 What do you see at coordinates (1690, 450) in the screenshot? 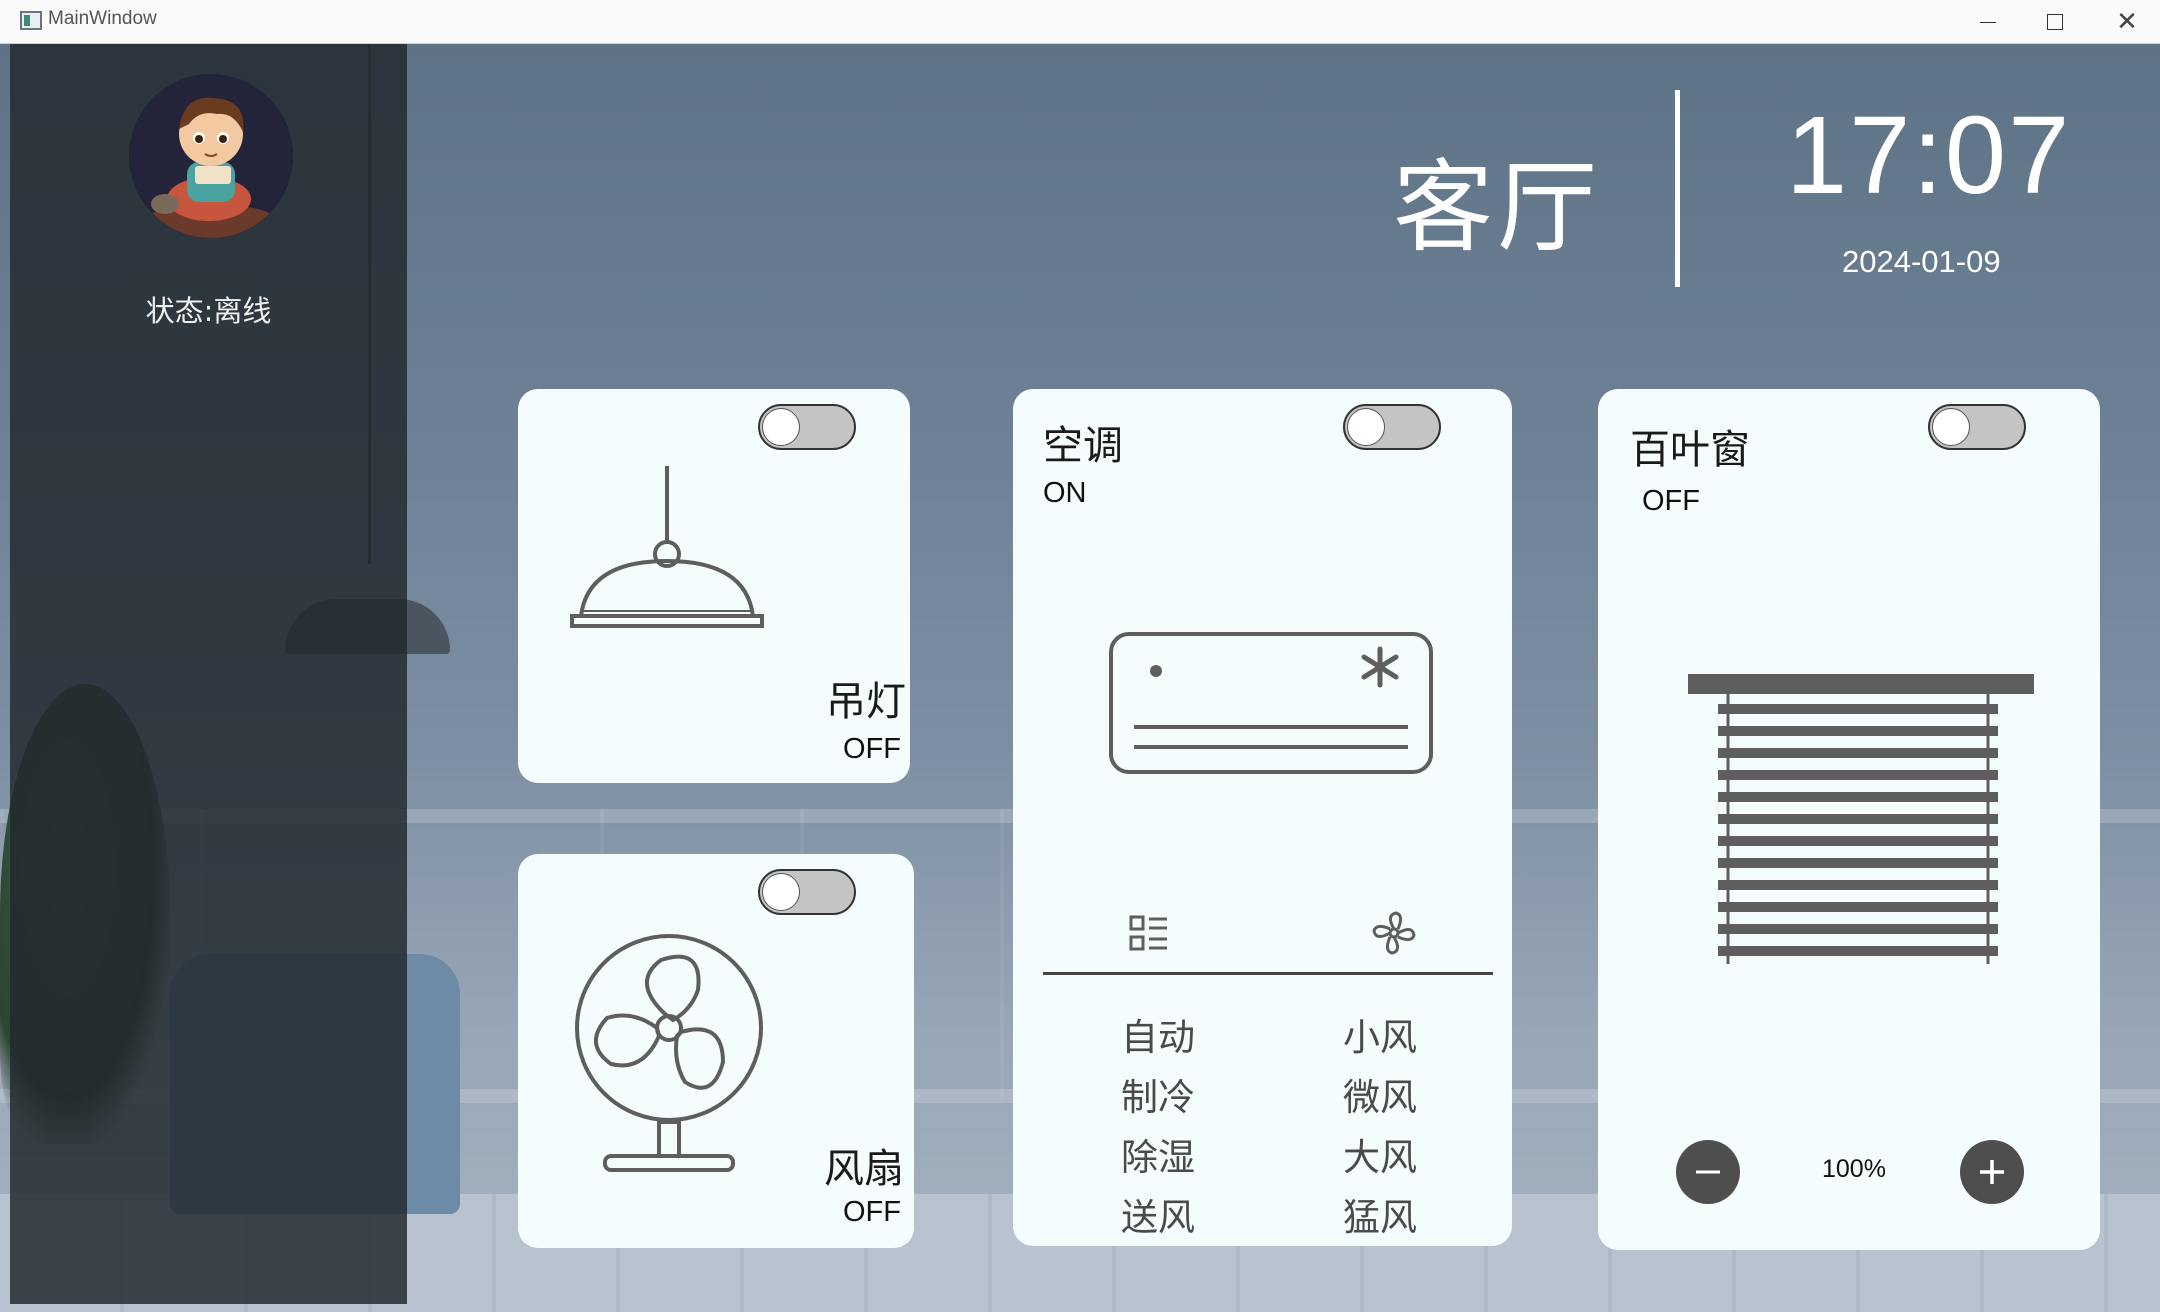
I see `blinds-label: 百叶窗` at bounding box center [1690, 450].